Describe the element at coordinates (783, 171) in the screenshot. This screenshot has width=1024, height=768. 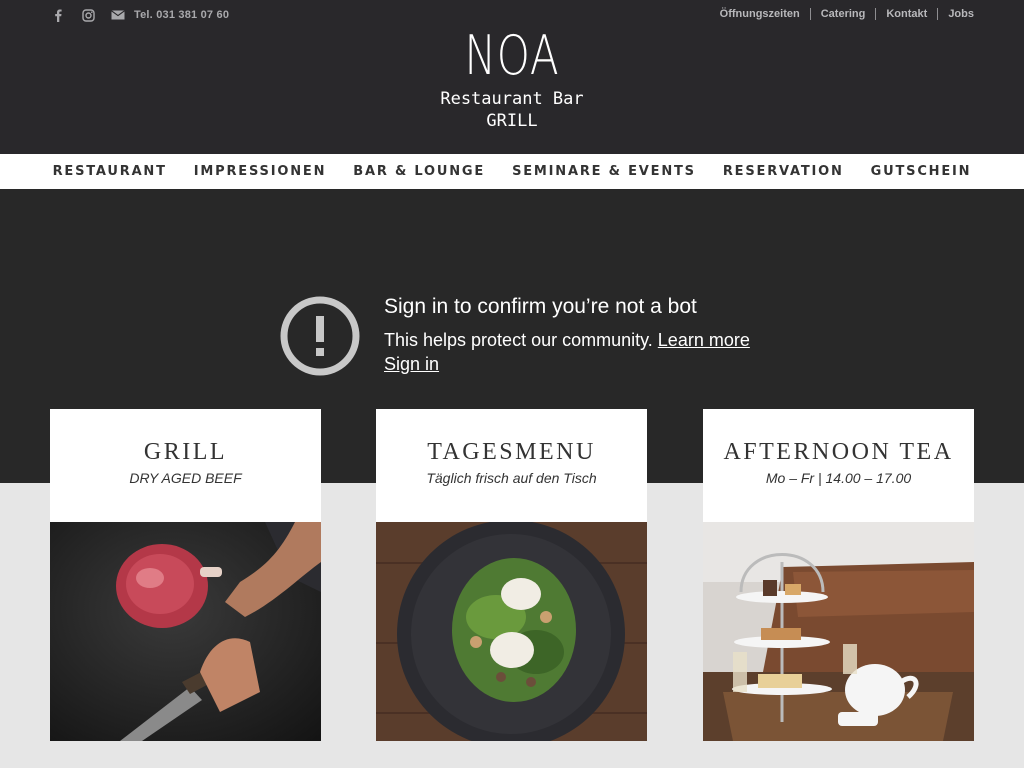
I see `nav-item-reservation: RESERVATION` at that location.